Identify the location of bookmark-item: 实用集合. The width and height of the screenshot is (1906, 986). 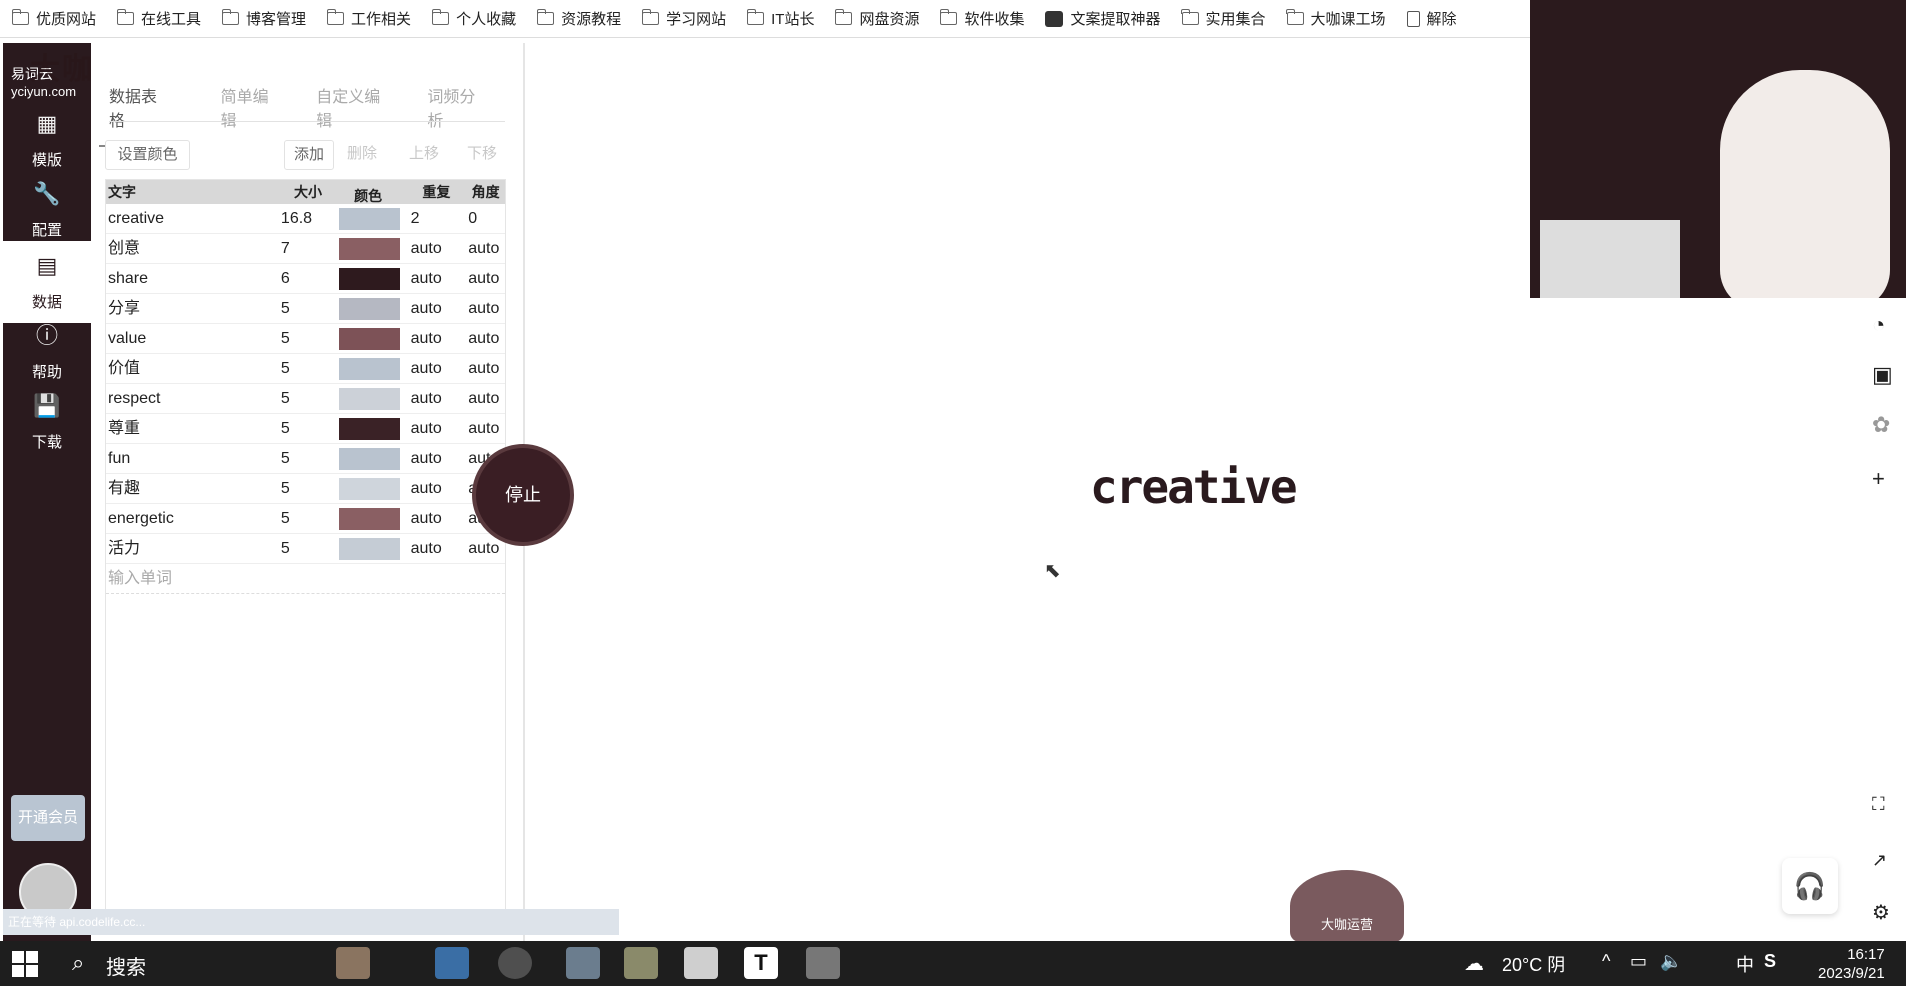
(1223, 18).